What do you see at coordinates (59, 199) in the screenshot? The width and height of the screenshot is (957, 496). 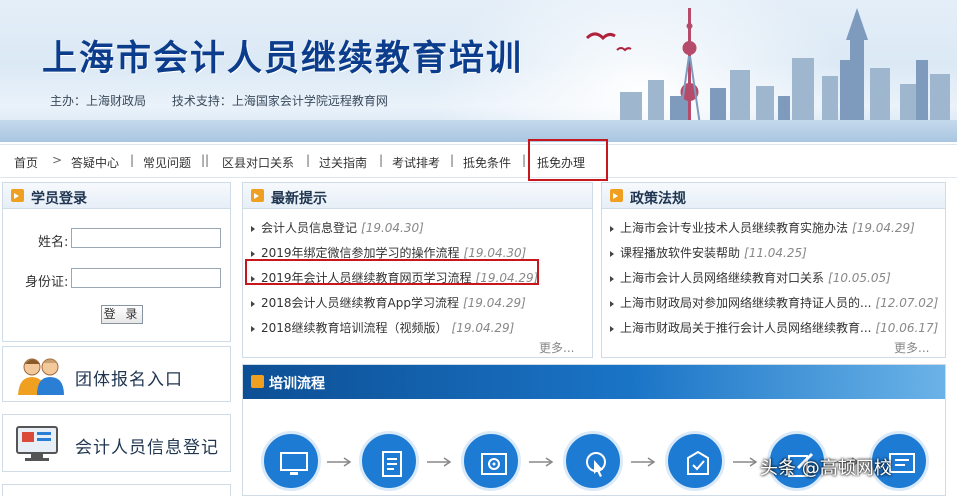 I see `login-title: 学员登录` at bounding box center [59, 199].